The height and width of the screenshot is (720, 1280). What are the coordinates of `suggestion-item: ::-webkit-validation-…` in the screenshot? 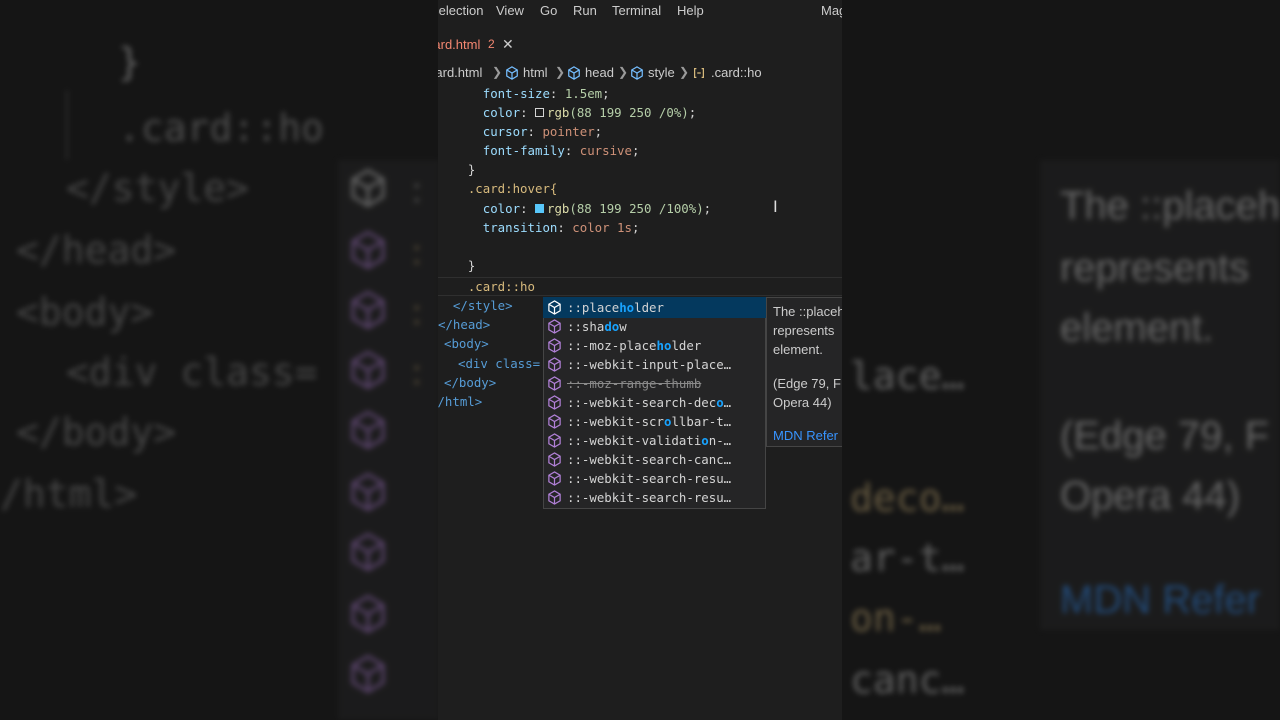 It's located at (654, 440).